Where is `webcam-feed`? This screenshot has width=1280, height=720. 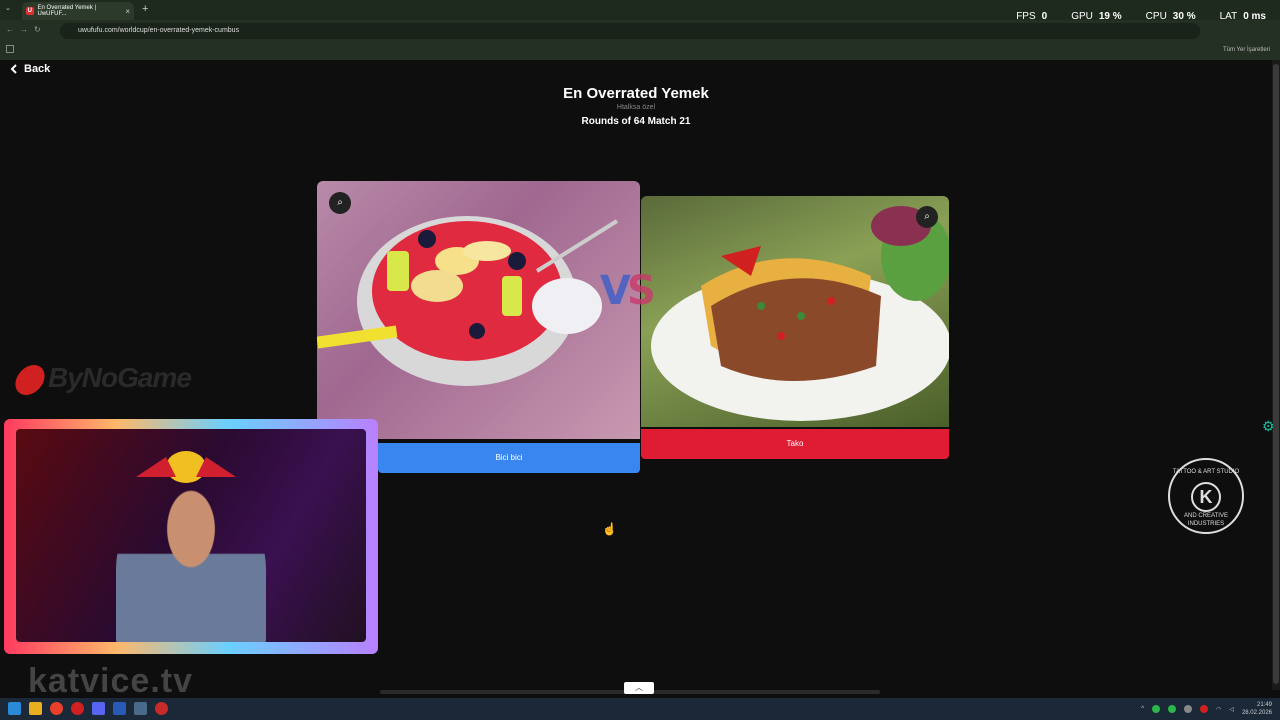 webcam-feed is located at coordinates (191, 535).